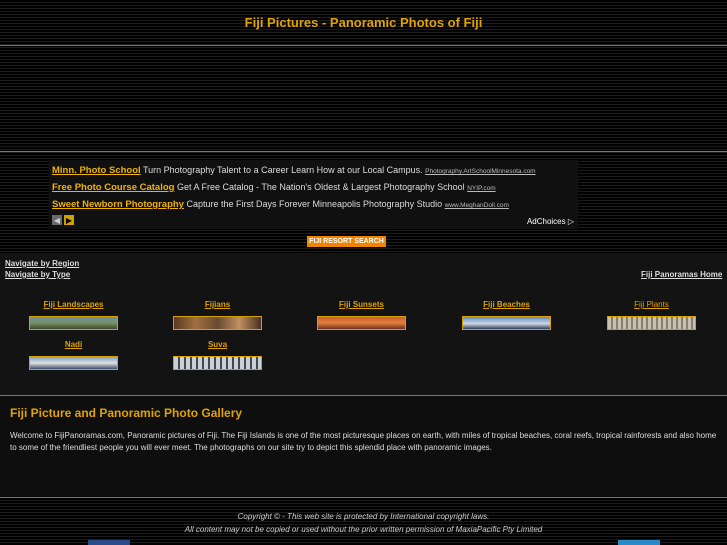 The height and width of the screenshot is (545, 727). What do you see at coordinates (361, 315) in the screenshot?
I see `gallery-item-sunsets: Fiji Sunsets` at bounding box center [361, 315].